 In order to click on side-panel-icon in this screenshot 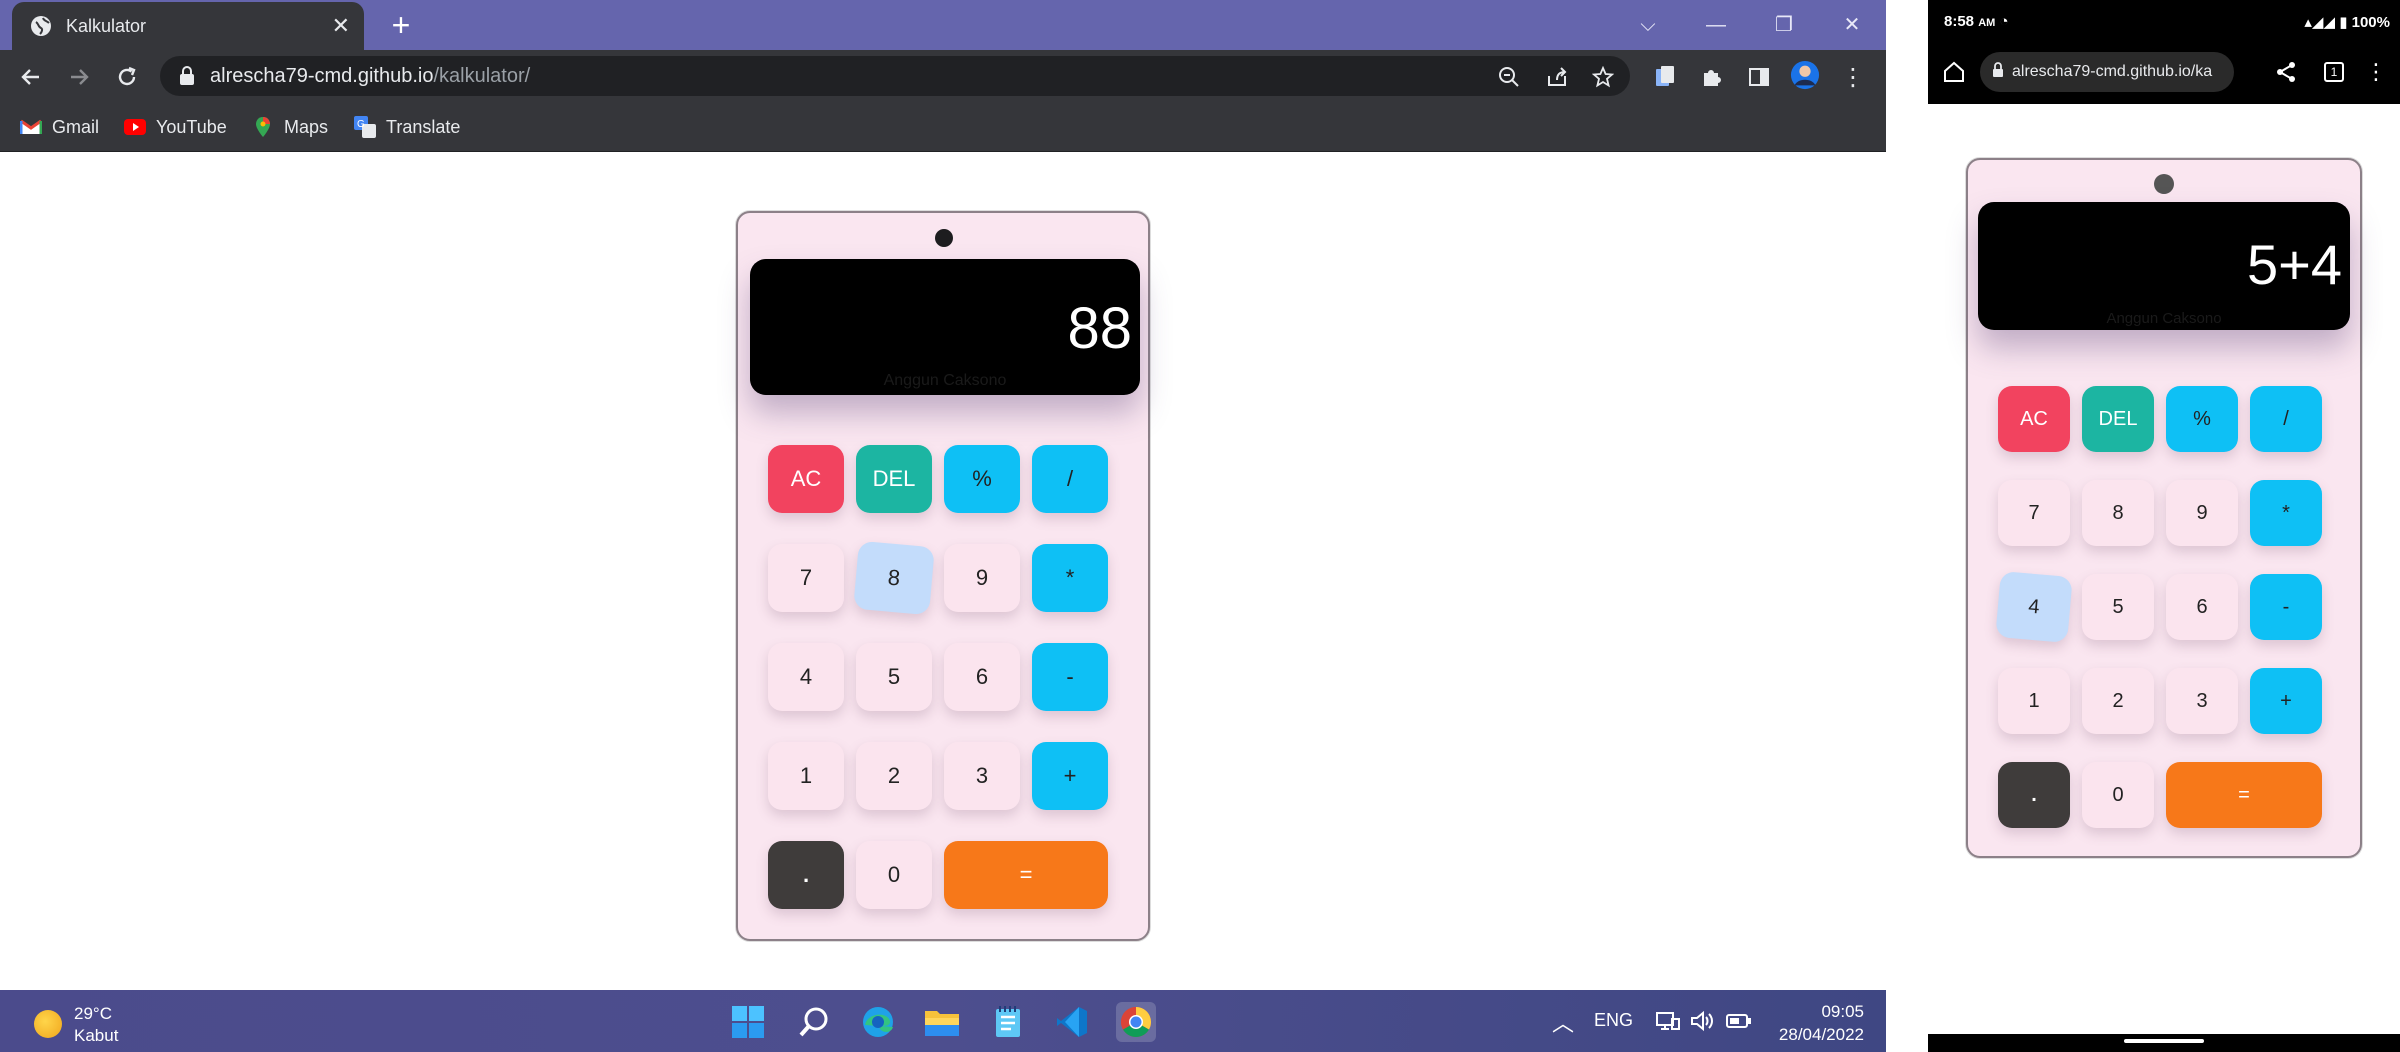, I will do `click(1759, 77)`.